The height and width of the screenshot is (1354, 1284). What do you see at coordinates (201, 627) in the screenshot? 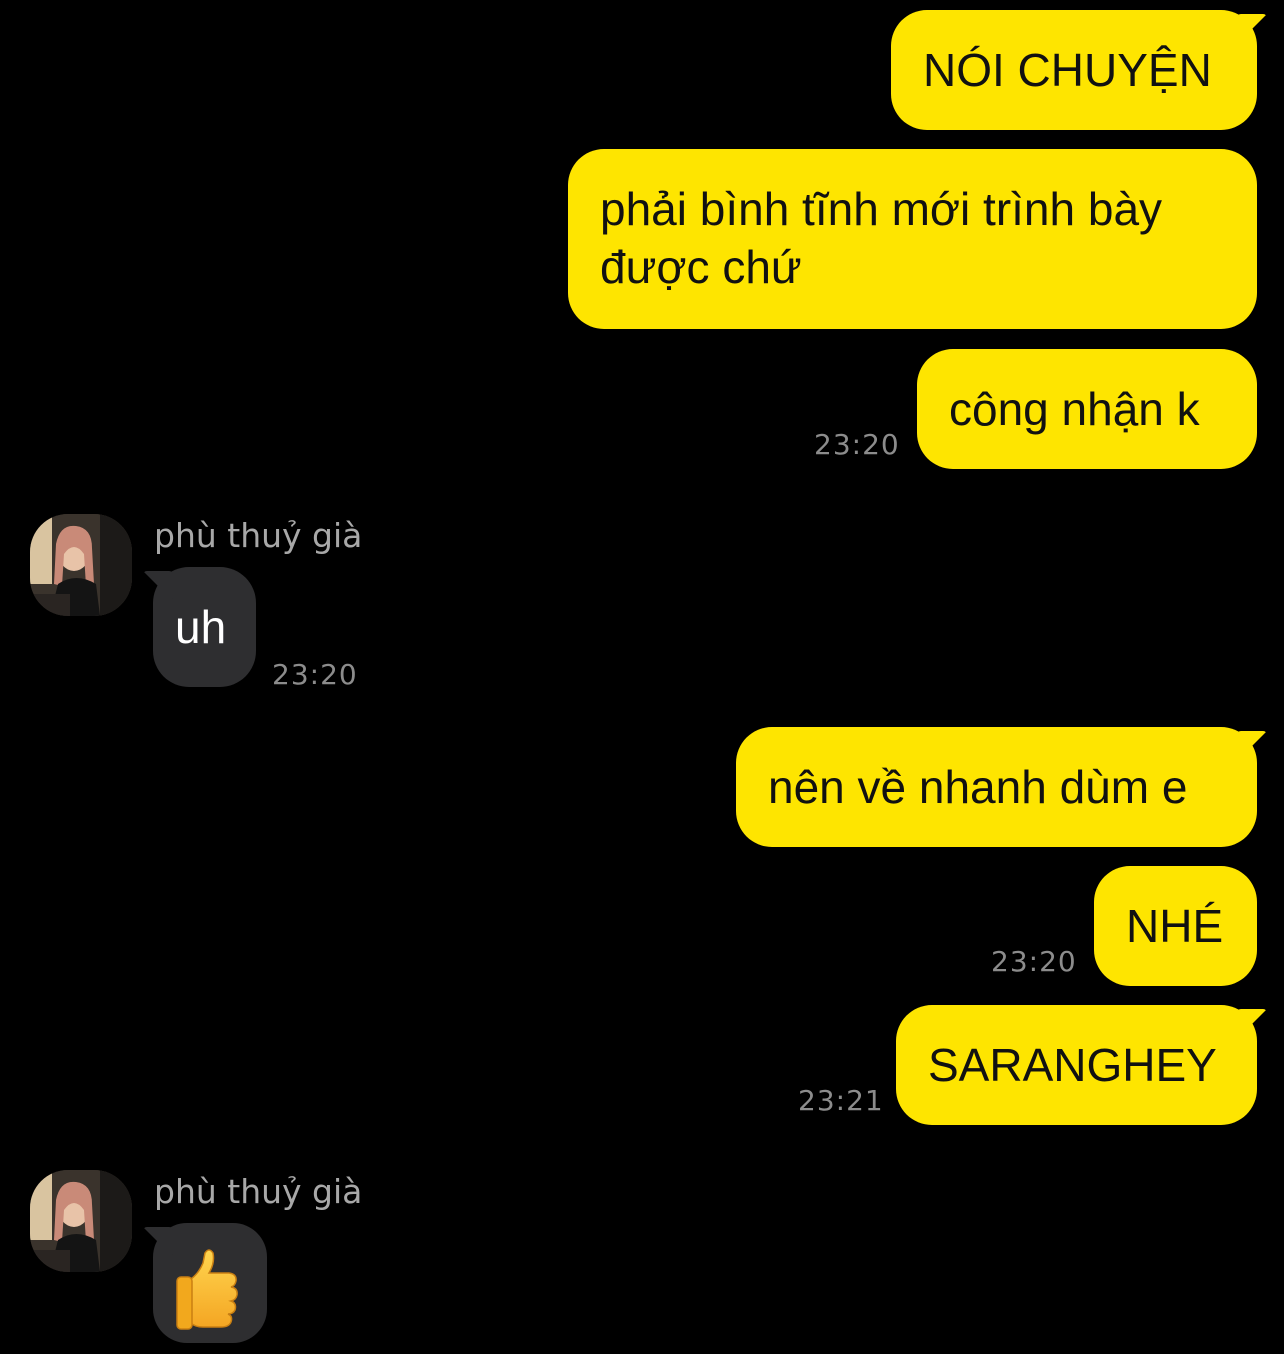
I see `message-text: uh` at bounding box center [201, 627].